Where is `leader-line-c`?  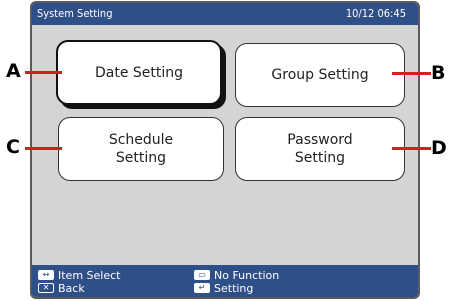 leader-line-c is located at coordinates (43, 148).